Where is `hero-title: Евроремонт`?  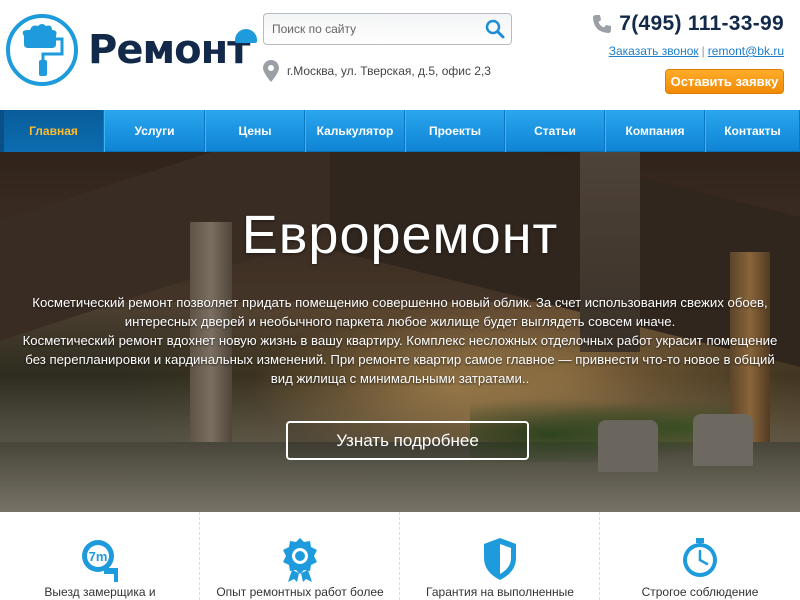
hero-title: Евроремонт is located at coordinates (400, 235).